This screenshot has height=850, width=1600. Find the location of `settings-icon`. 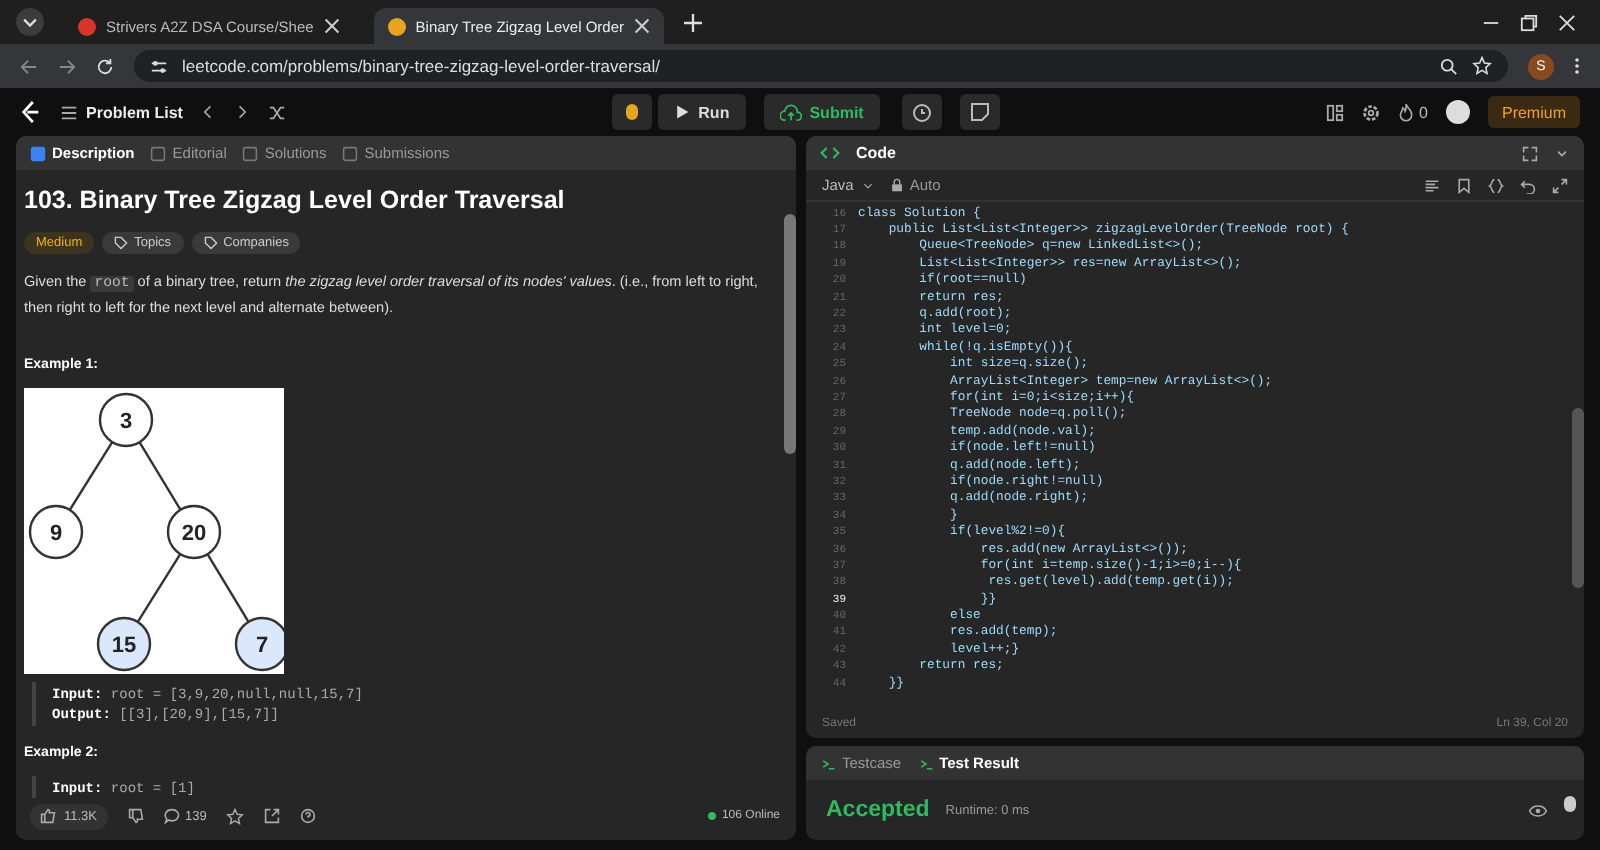

settings-icon is located at coordinates (1370, 112).